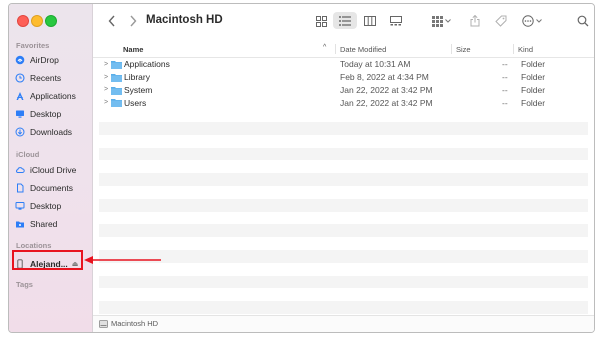 The width and height of the screenshot is (600, 338). Describe the element at coordinates (20, 170) in the screenshot. I see `cloud-icon` at that location.